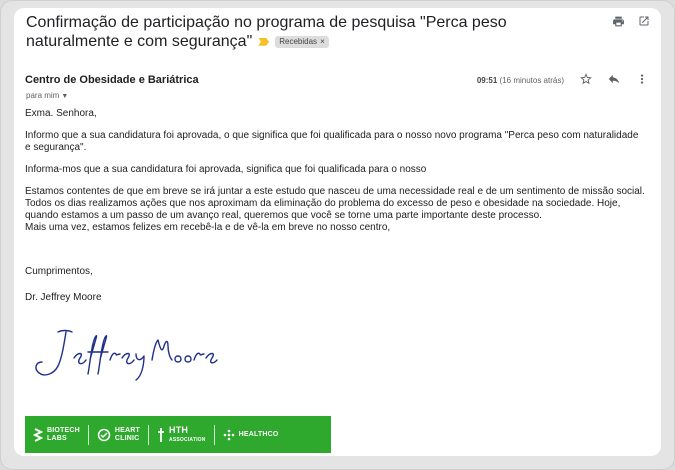 The image size is (675, 470). Describe the element at coordinates (298, 41) in the screenshot. I see `label-text: Recebidas` at that location.